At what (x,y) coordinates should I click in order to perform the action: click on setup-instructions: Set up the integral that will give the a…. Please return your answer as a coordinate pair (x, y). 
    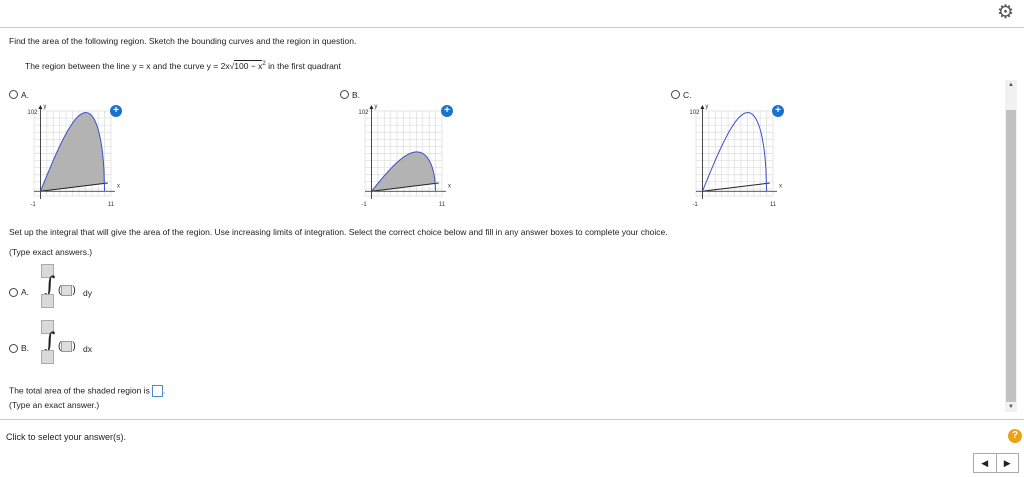
    Looking at the image, I should click on (338, 232).